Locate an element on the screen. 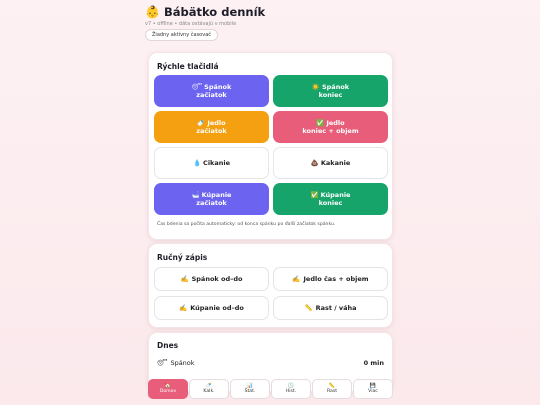  nav-calculator: 🍼 Kalk. is located at coordinates (209, 389).